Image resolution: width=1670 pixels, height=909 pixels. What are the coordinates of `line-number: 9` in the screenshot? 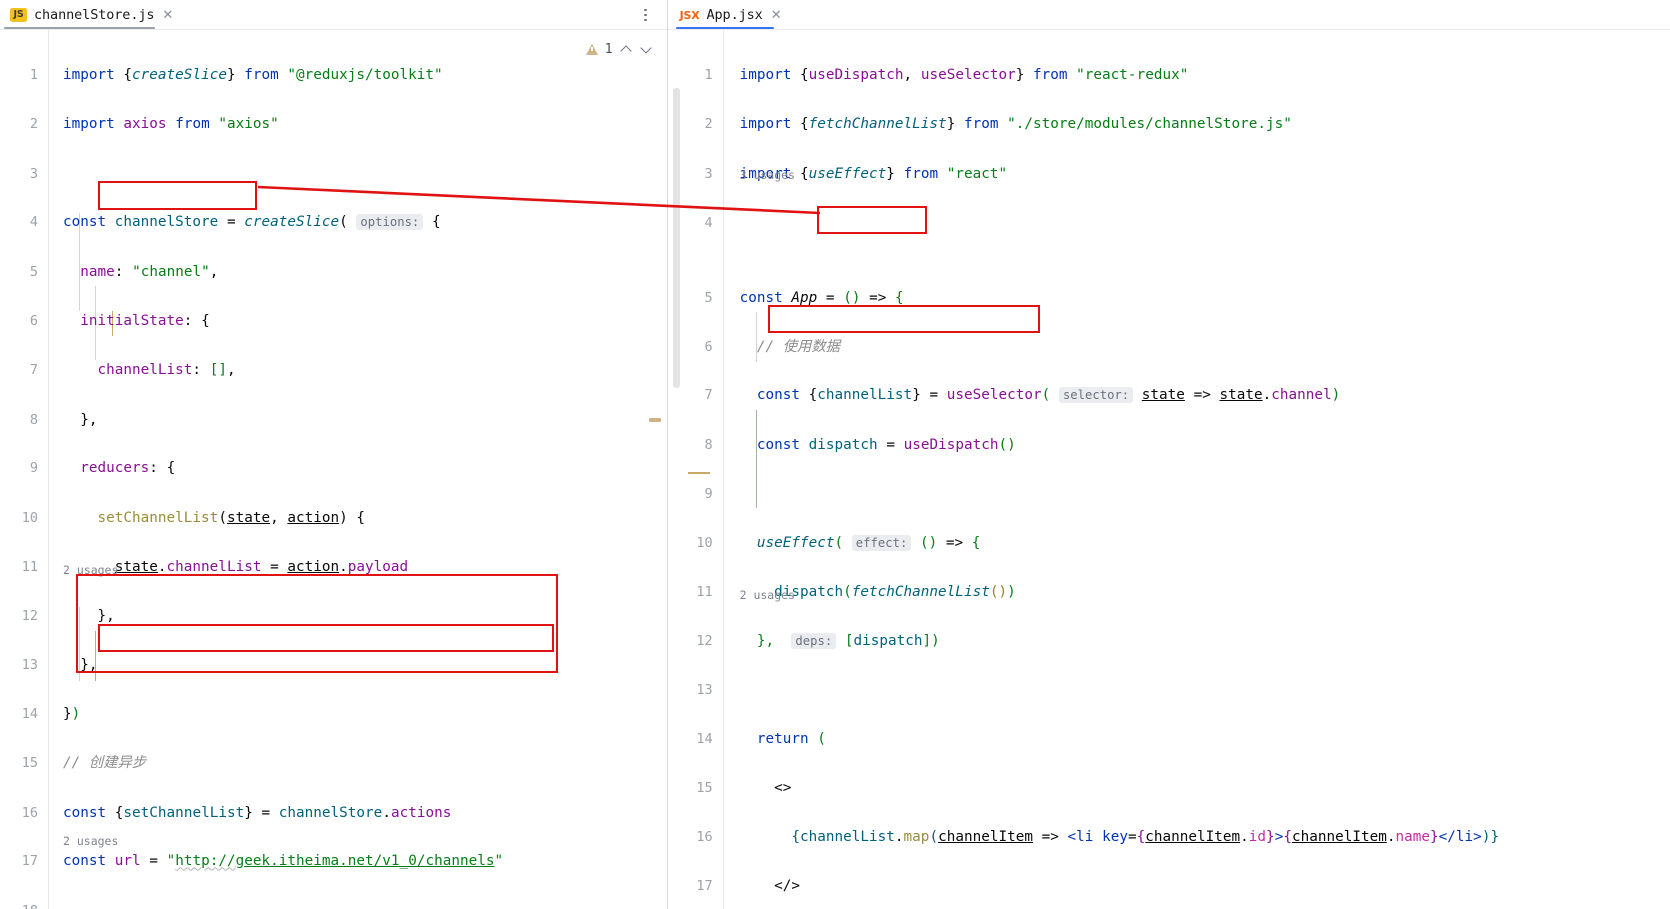 It's located at (33, 468).